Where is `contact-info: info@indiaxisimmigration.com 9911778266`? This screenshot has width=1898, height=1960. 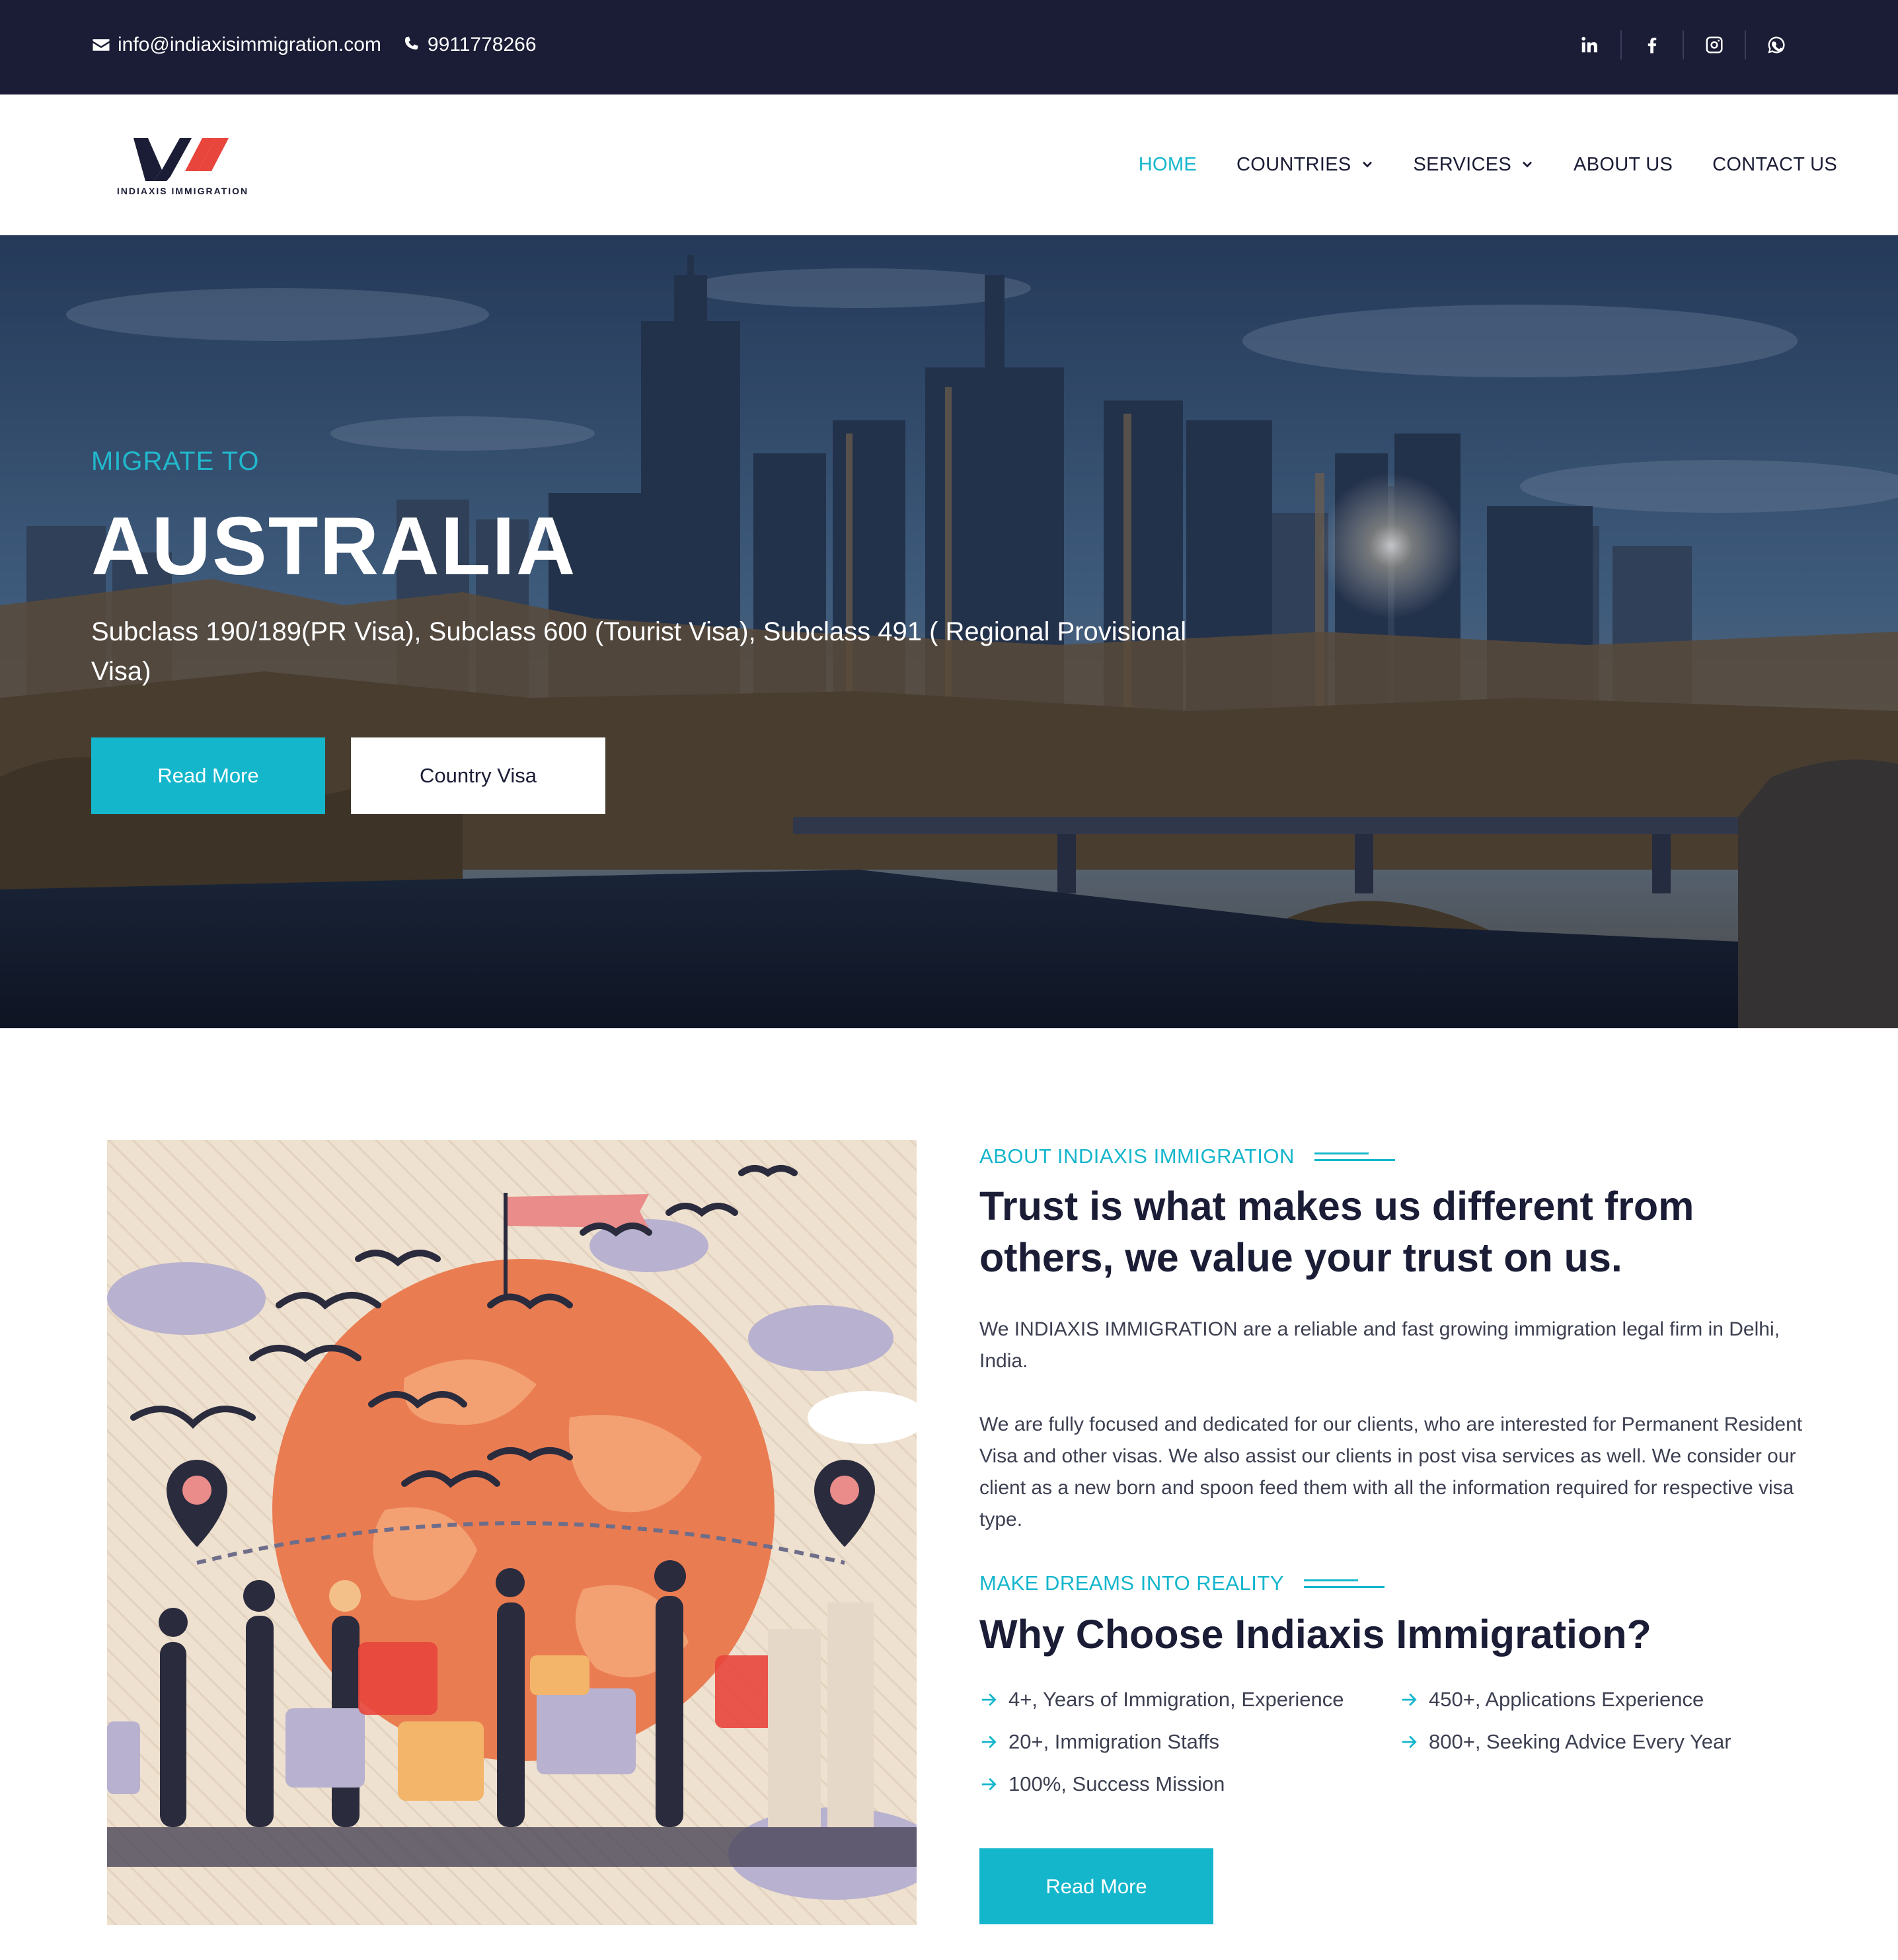 contact-info: info@indiaxisimmigration.com 9911778266 is located at coordinates (314, 45).